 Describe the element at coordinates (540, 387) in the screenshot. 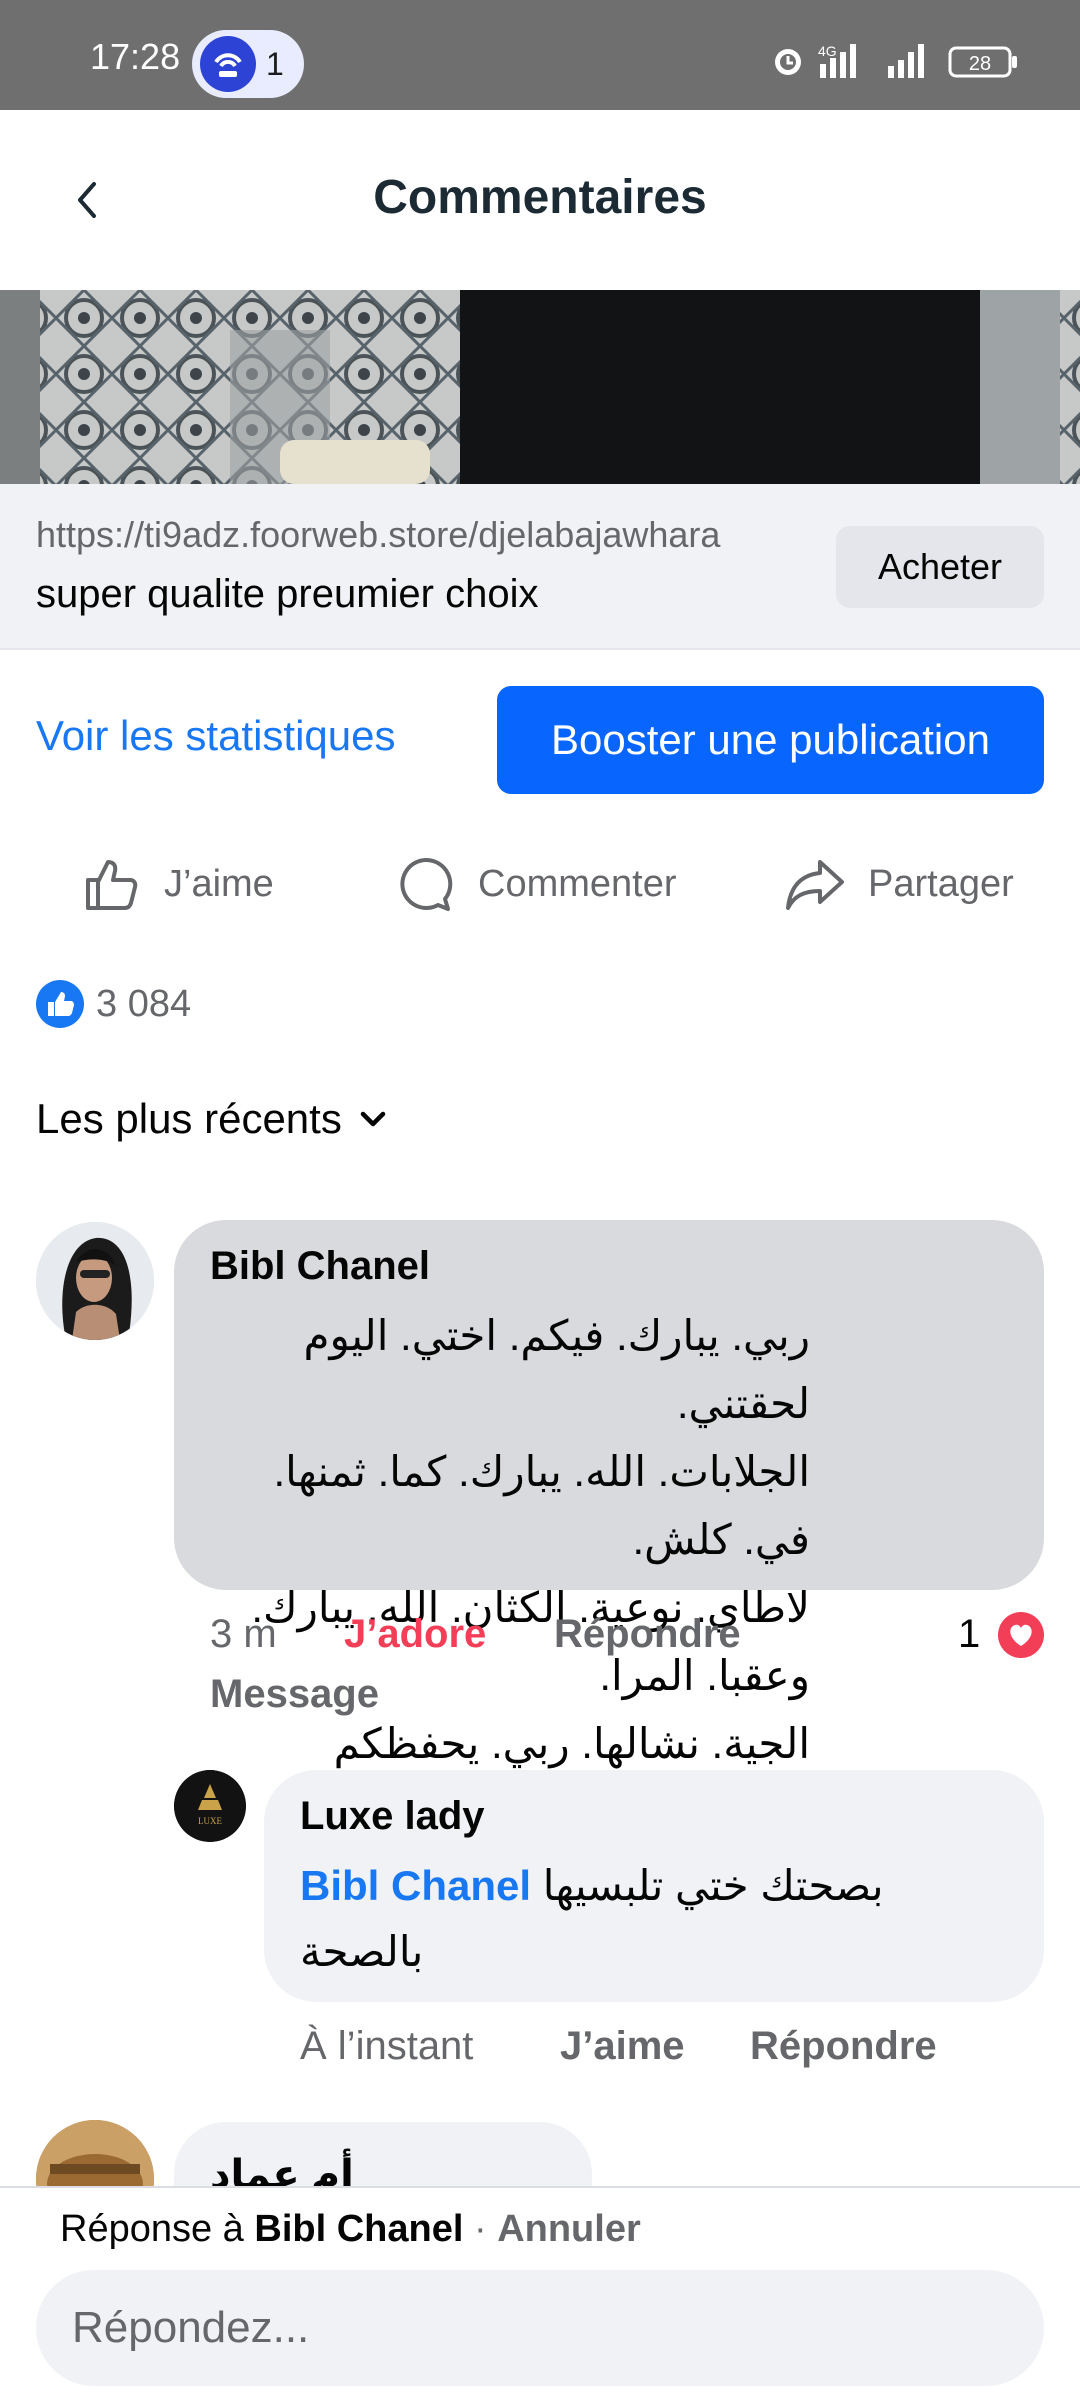

I see `post-image` at that location.